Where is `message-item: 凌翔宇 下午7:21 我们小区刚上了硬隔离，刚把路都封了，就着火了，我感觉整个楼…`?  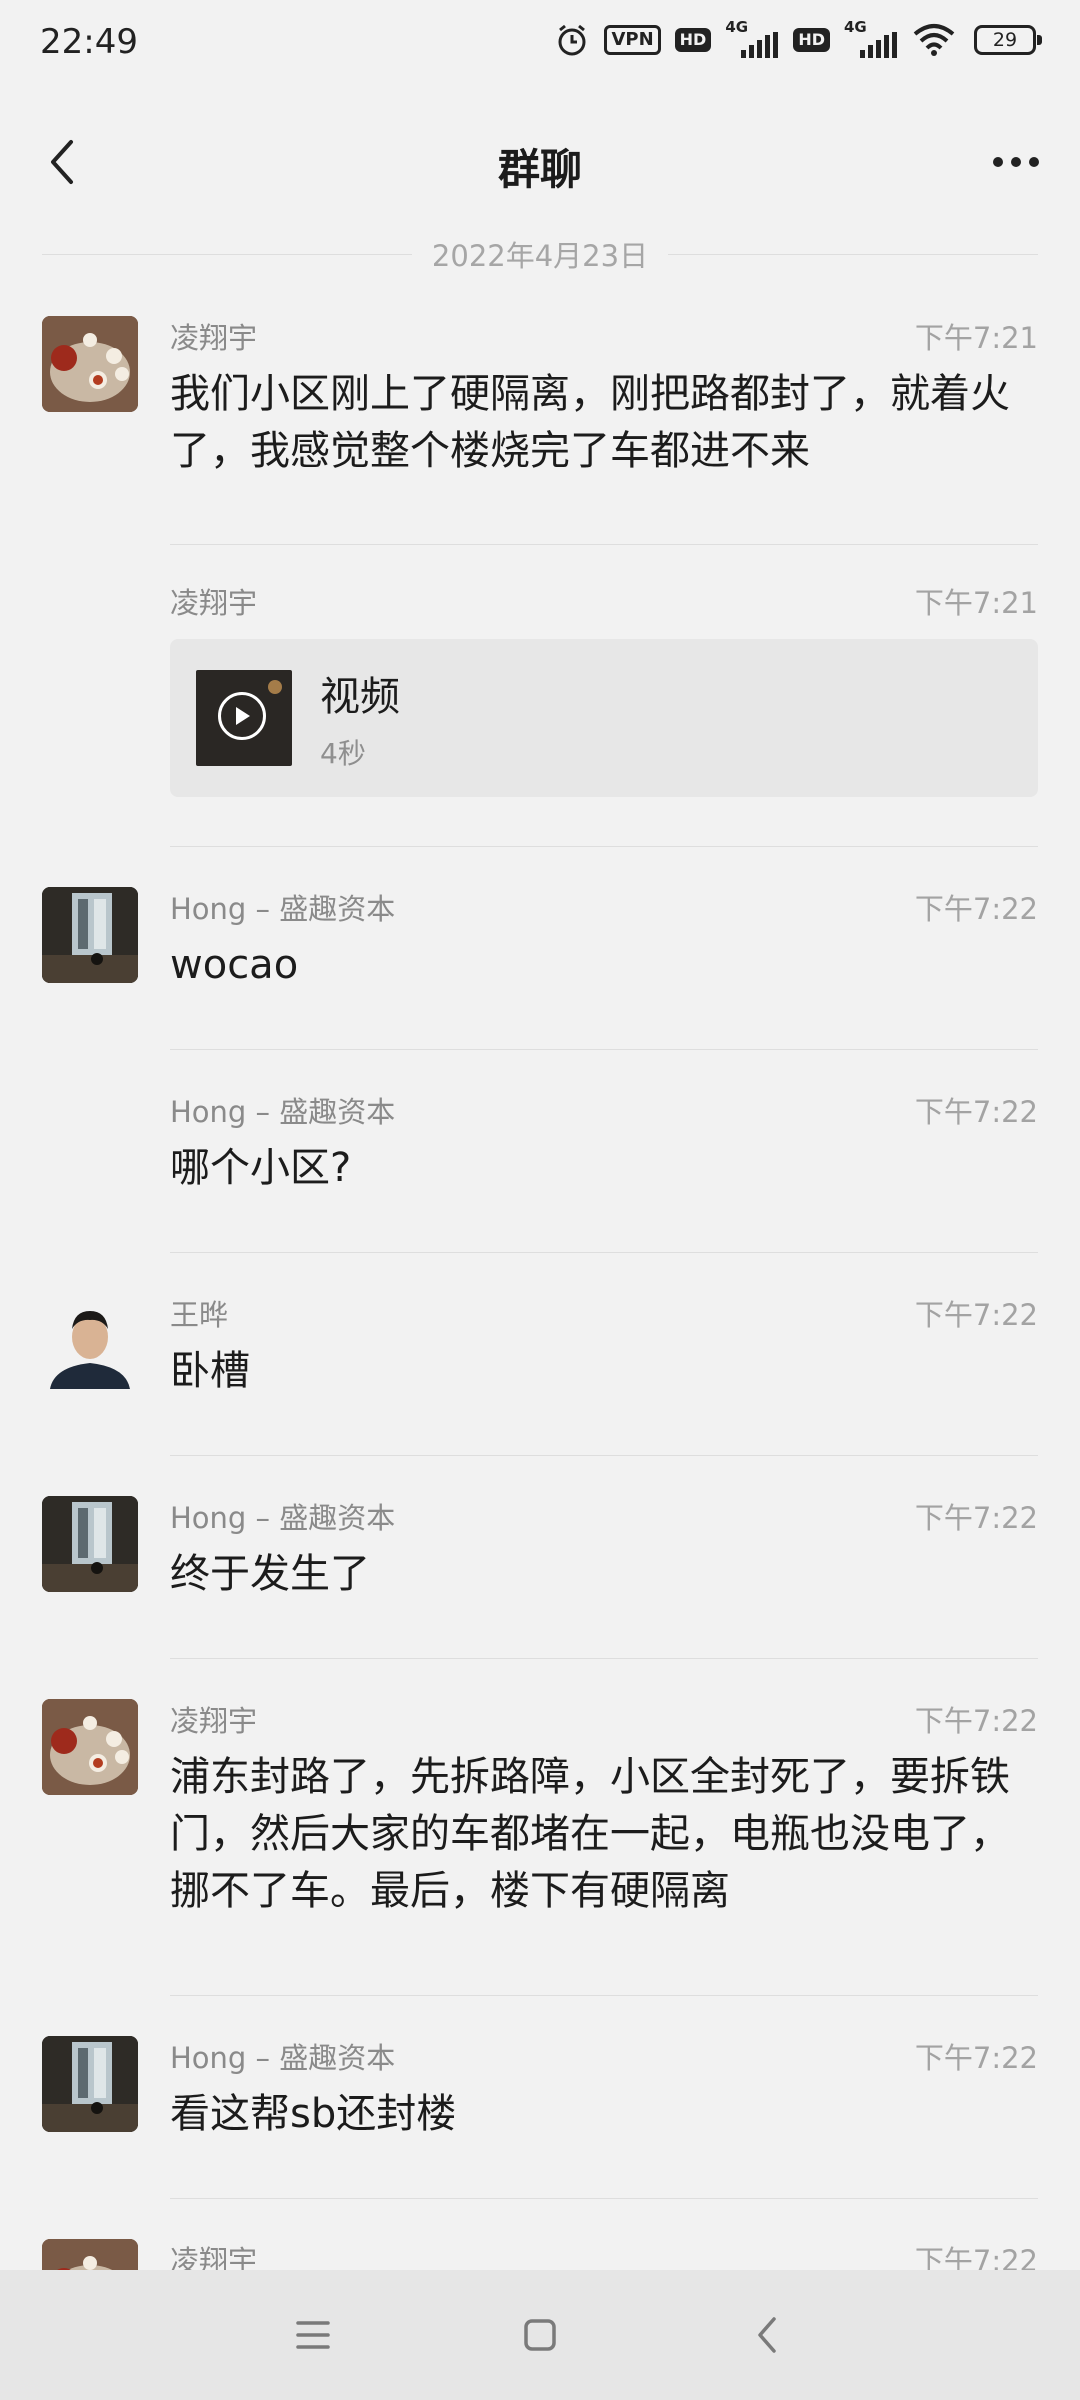 message-item: 凌翔宇 下午7:21 我们小区刚上了硬隔离，刚把路都封了，就着火了，我感觉整个楼… is located at coordinates (540, 412).